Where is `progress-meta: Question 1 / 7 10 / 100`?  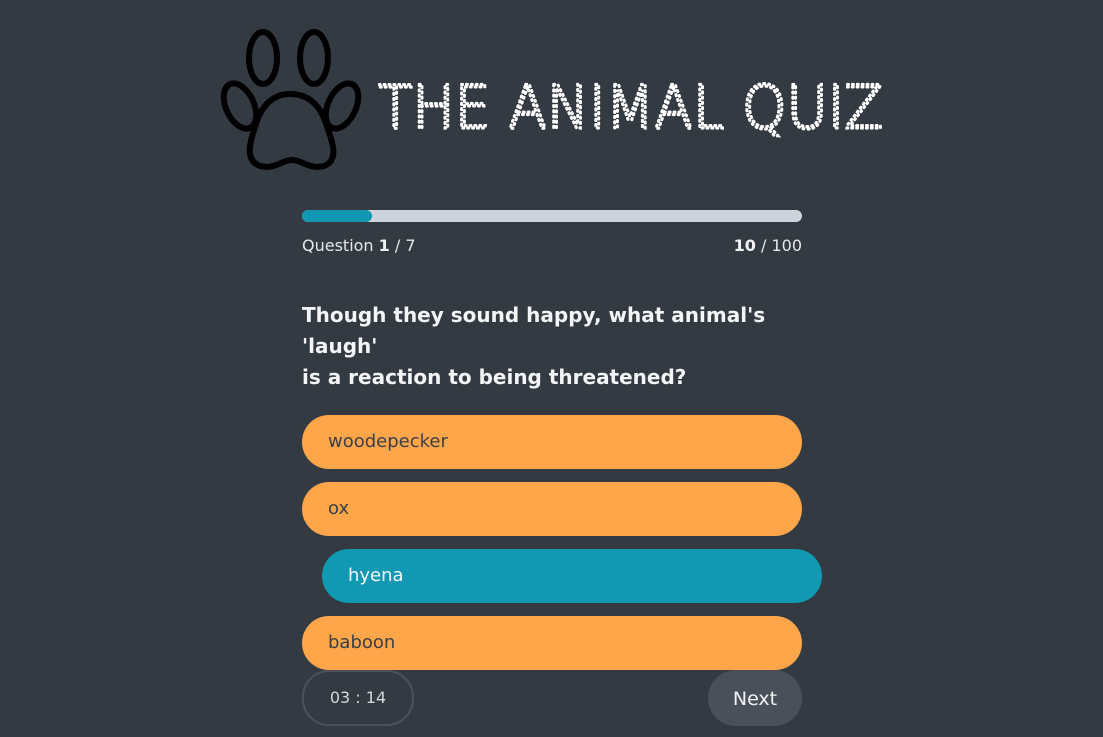 progress-meta: Question 1 / 7 10 / 100 is located at coordinates (552, 246).